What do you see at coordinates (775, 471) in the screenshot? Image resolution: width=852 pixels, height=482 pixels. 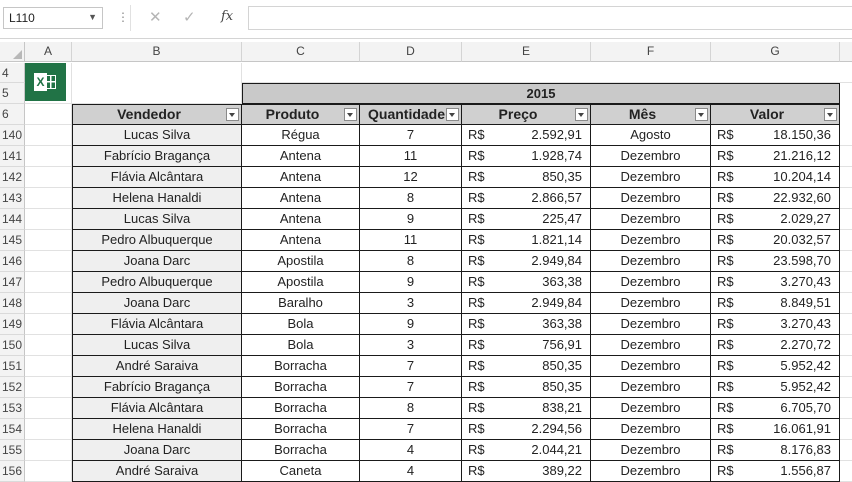 I see `cell-valor: R$ 1.556,87` at bounding box center [775, 471].